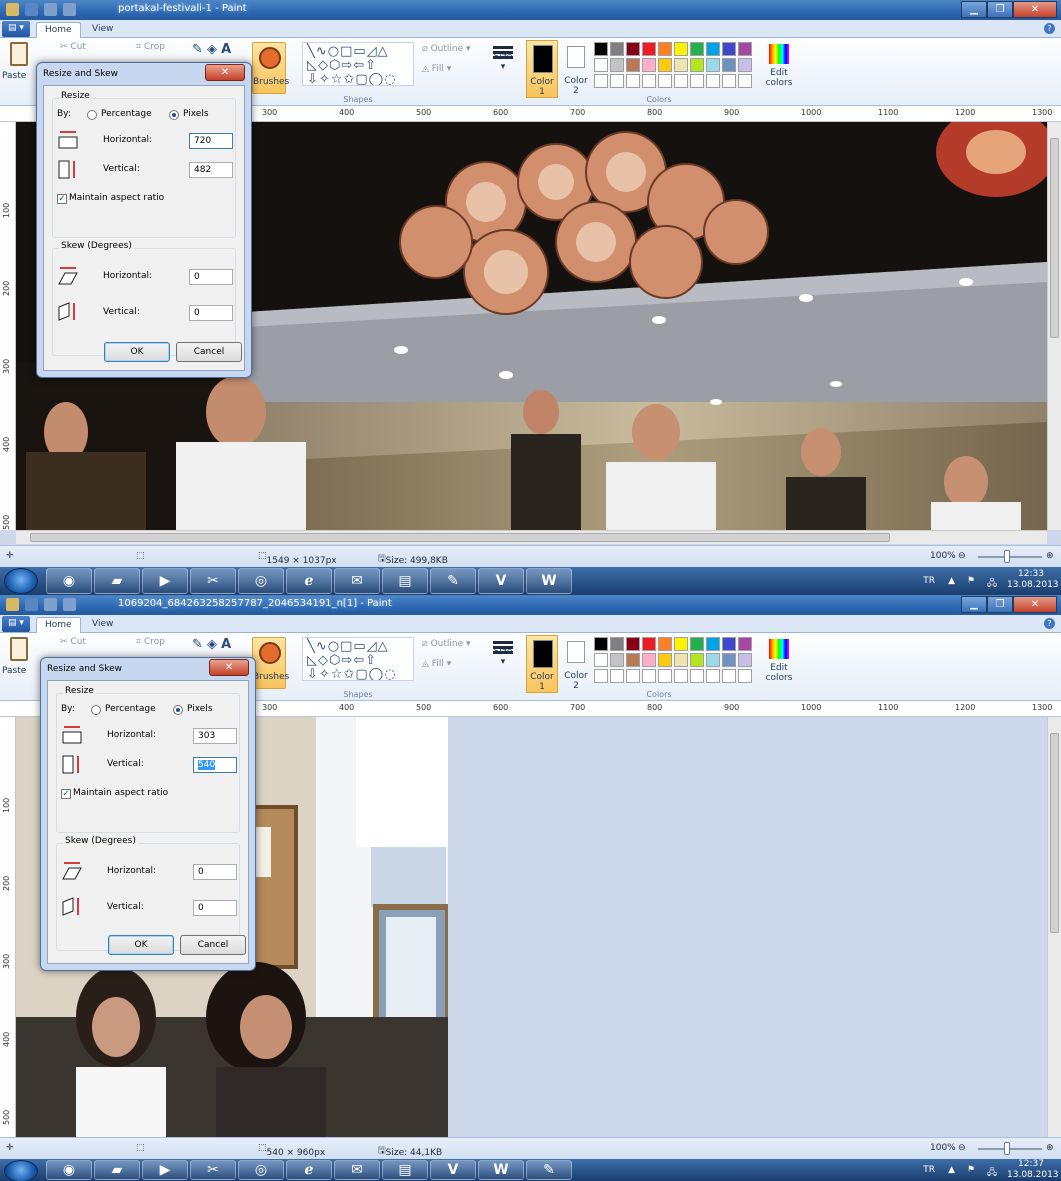 The height and width of the screenshot is (1181, 1061). Describe the element at coordinates (215, 908) in the screenshot. I see `skew-vertical-input: 0` at that location.